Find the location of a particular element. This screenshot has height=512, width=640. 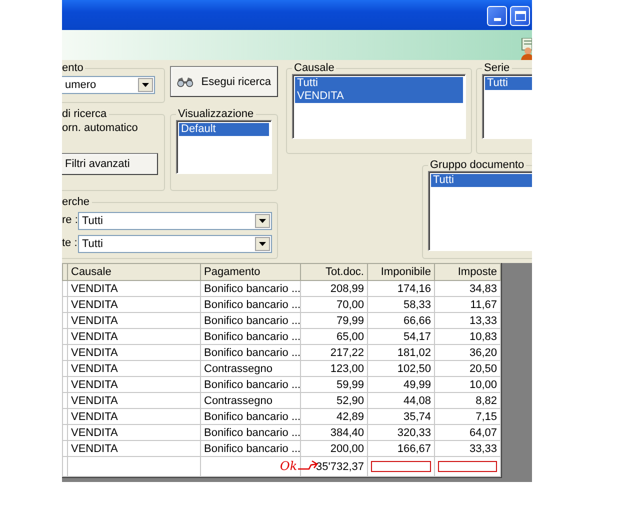

total-cell: 35'732,37 is located at coordinates (334, 466).